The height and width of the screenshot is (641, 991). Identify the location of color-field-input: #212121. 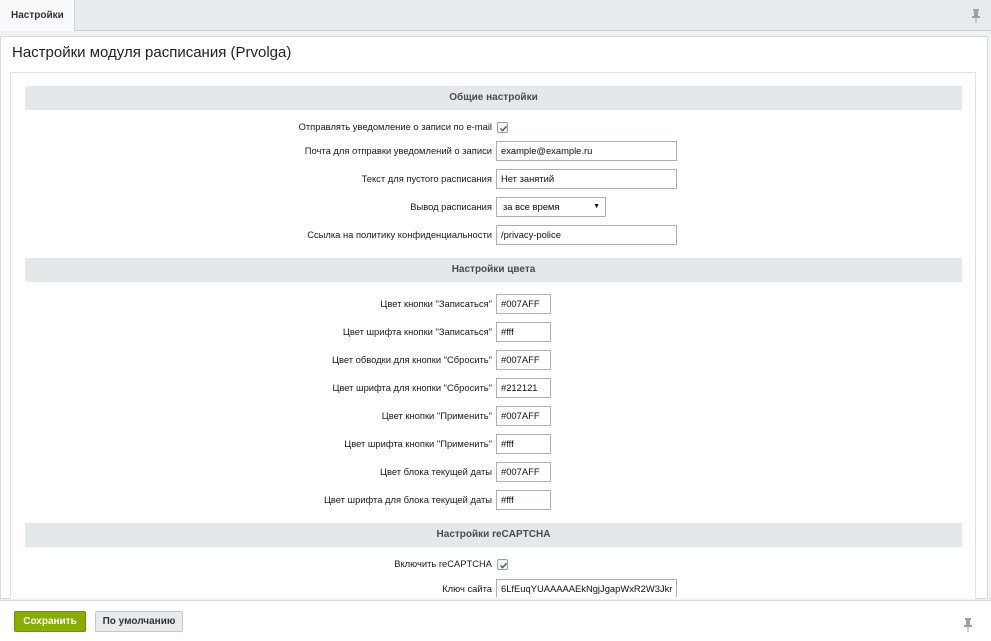
(523, 388).